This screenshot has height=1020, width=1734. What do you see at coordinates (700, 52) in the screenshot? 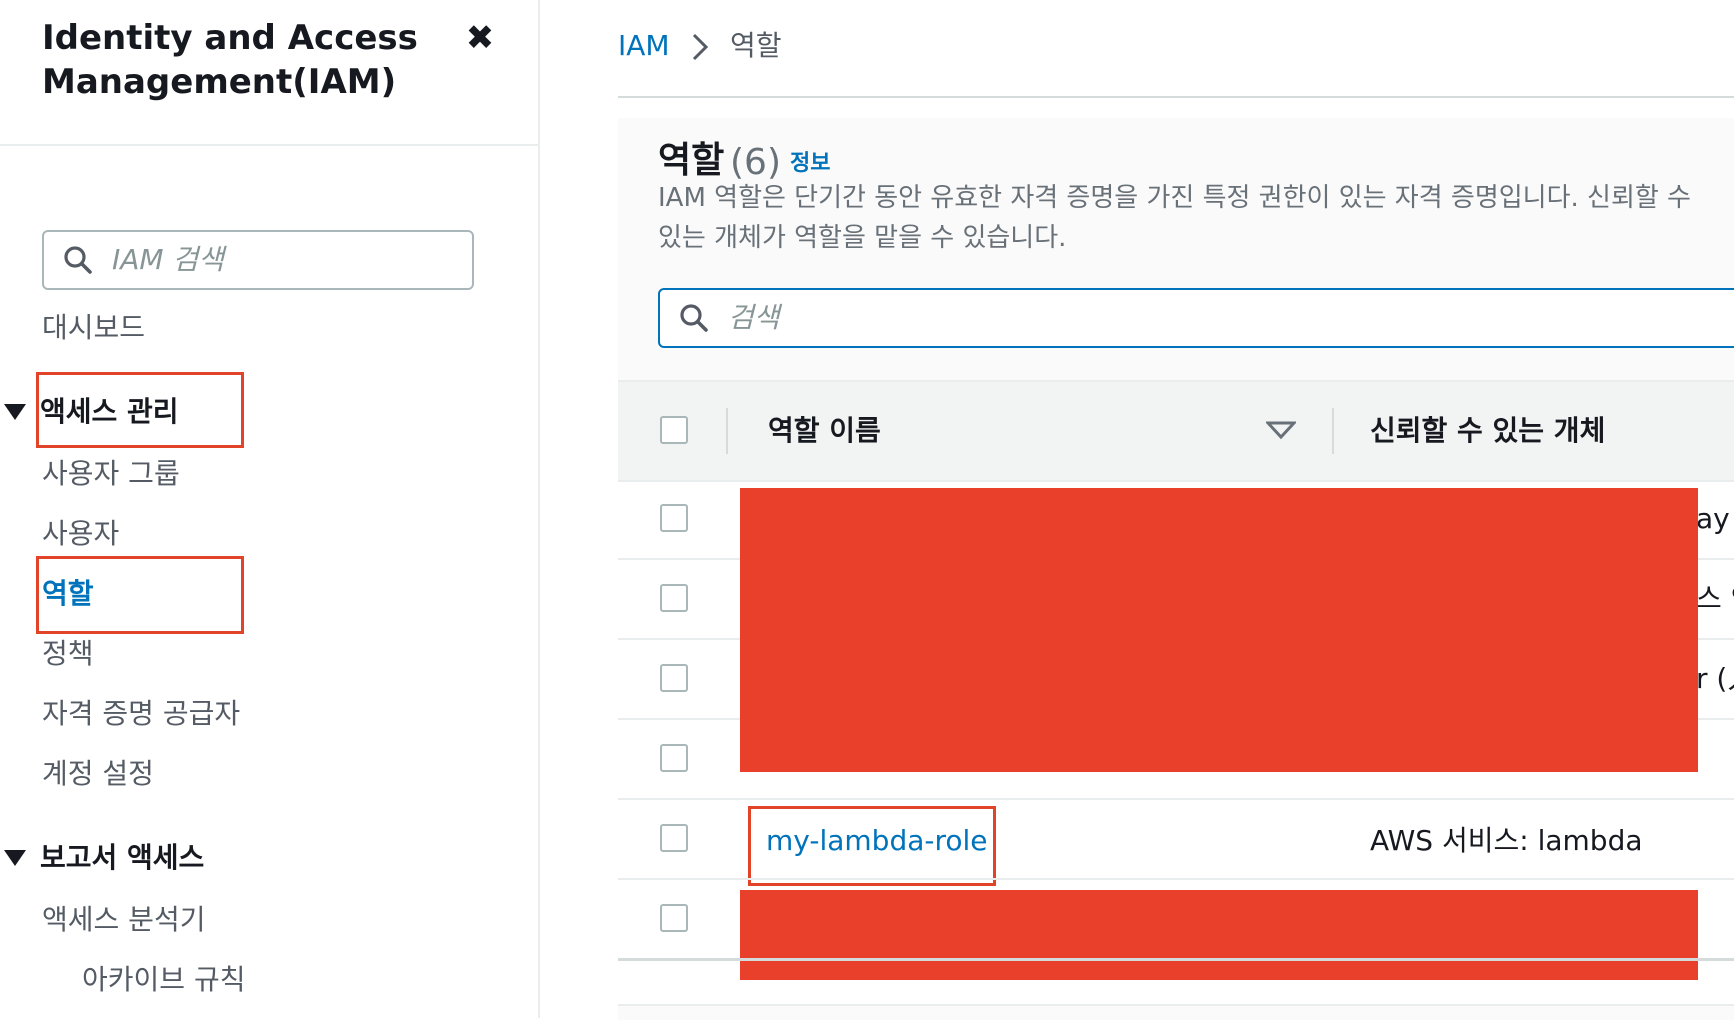
I see `chevron-right-icon` at bounding box center [700, 52].